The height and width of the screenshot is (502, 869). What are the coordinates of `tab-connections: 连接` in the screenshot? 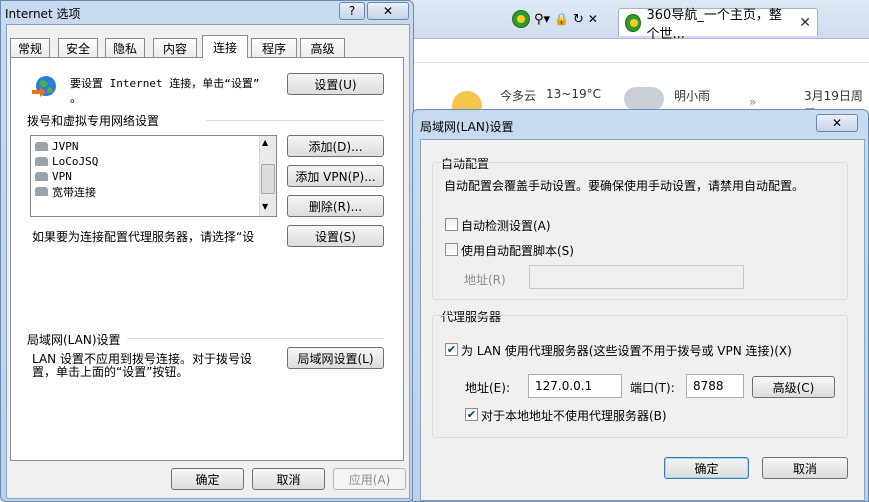 It's located at (225, 46).